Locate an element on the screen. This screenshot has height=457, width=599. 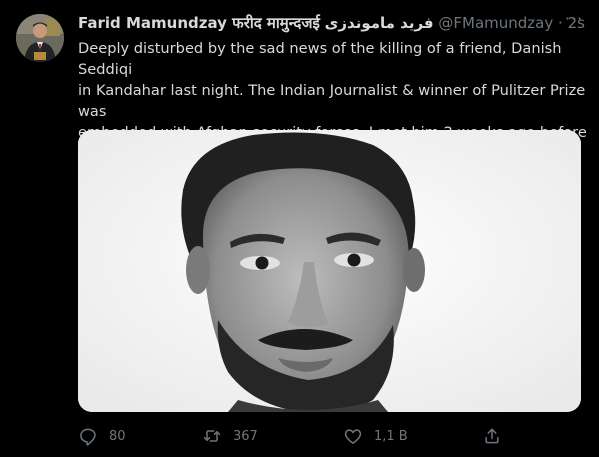
reply-count: 80 is located at coordinates (117, 436).